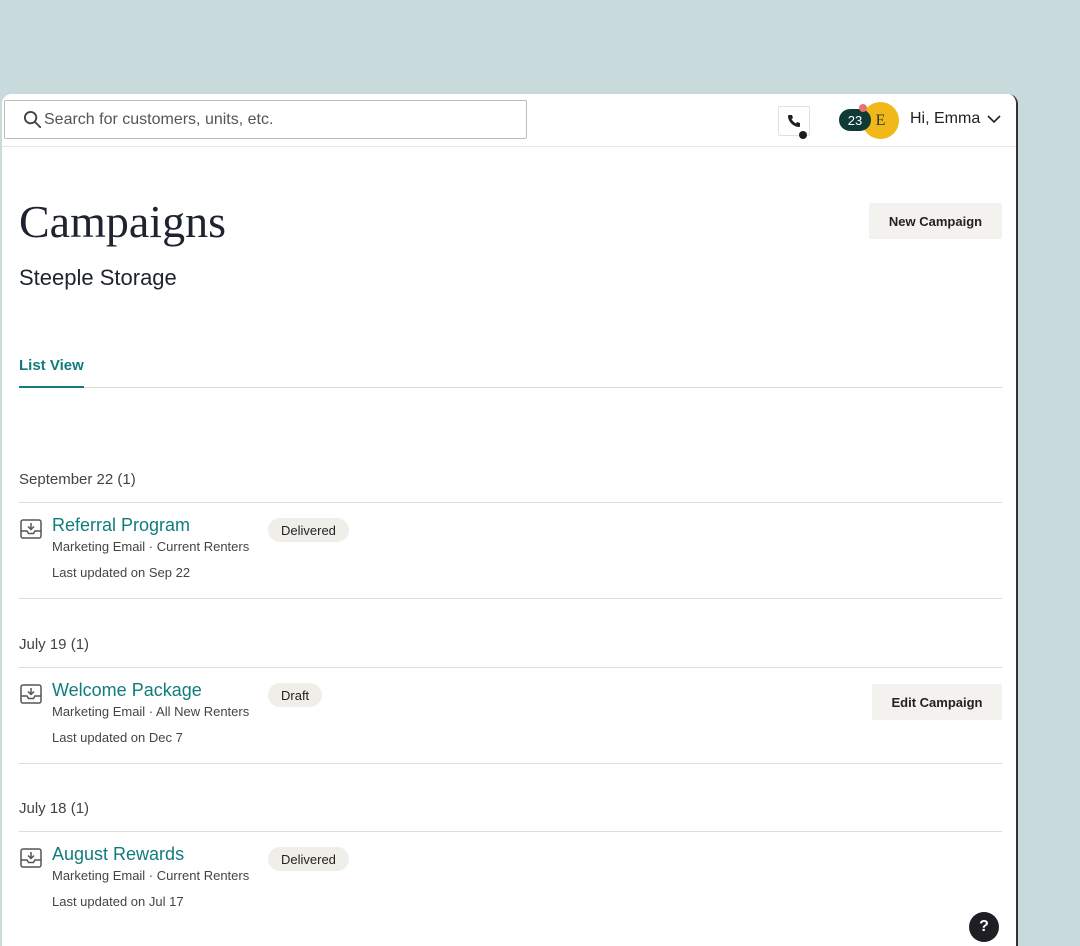  Describe the element at coordinates (54, 644) in the screenshot. I see `group-header-july-19: July 19 (1)` at that location.